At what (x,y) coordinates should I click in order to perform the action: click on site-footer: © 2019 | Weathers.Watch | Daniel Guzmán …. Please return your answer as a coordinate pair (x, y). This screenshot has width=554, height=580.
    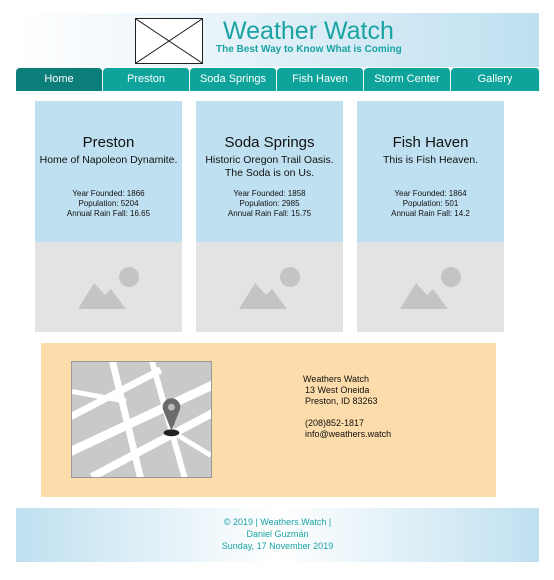
    Looking at the image, I should click on (277, 535).